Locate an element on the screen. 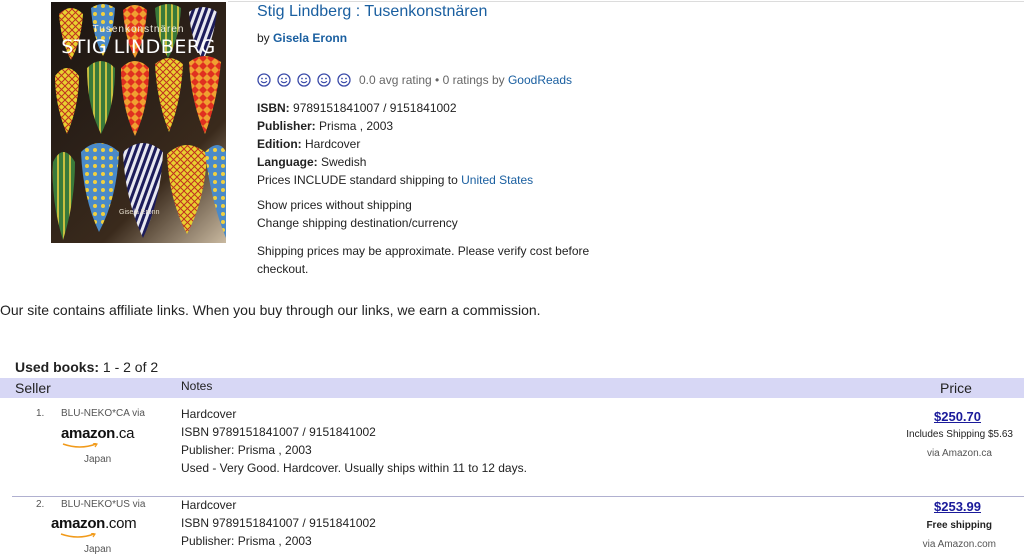  cover-publisher-mark: Gisela Eronn is located at coordinates (139, 212).